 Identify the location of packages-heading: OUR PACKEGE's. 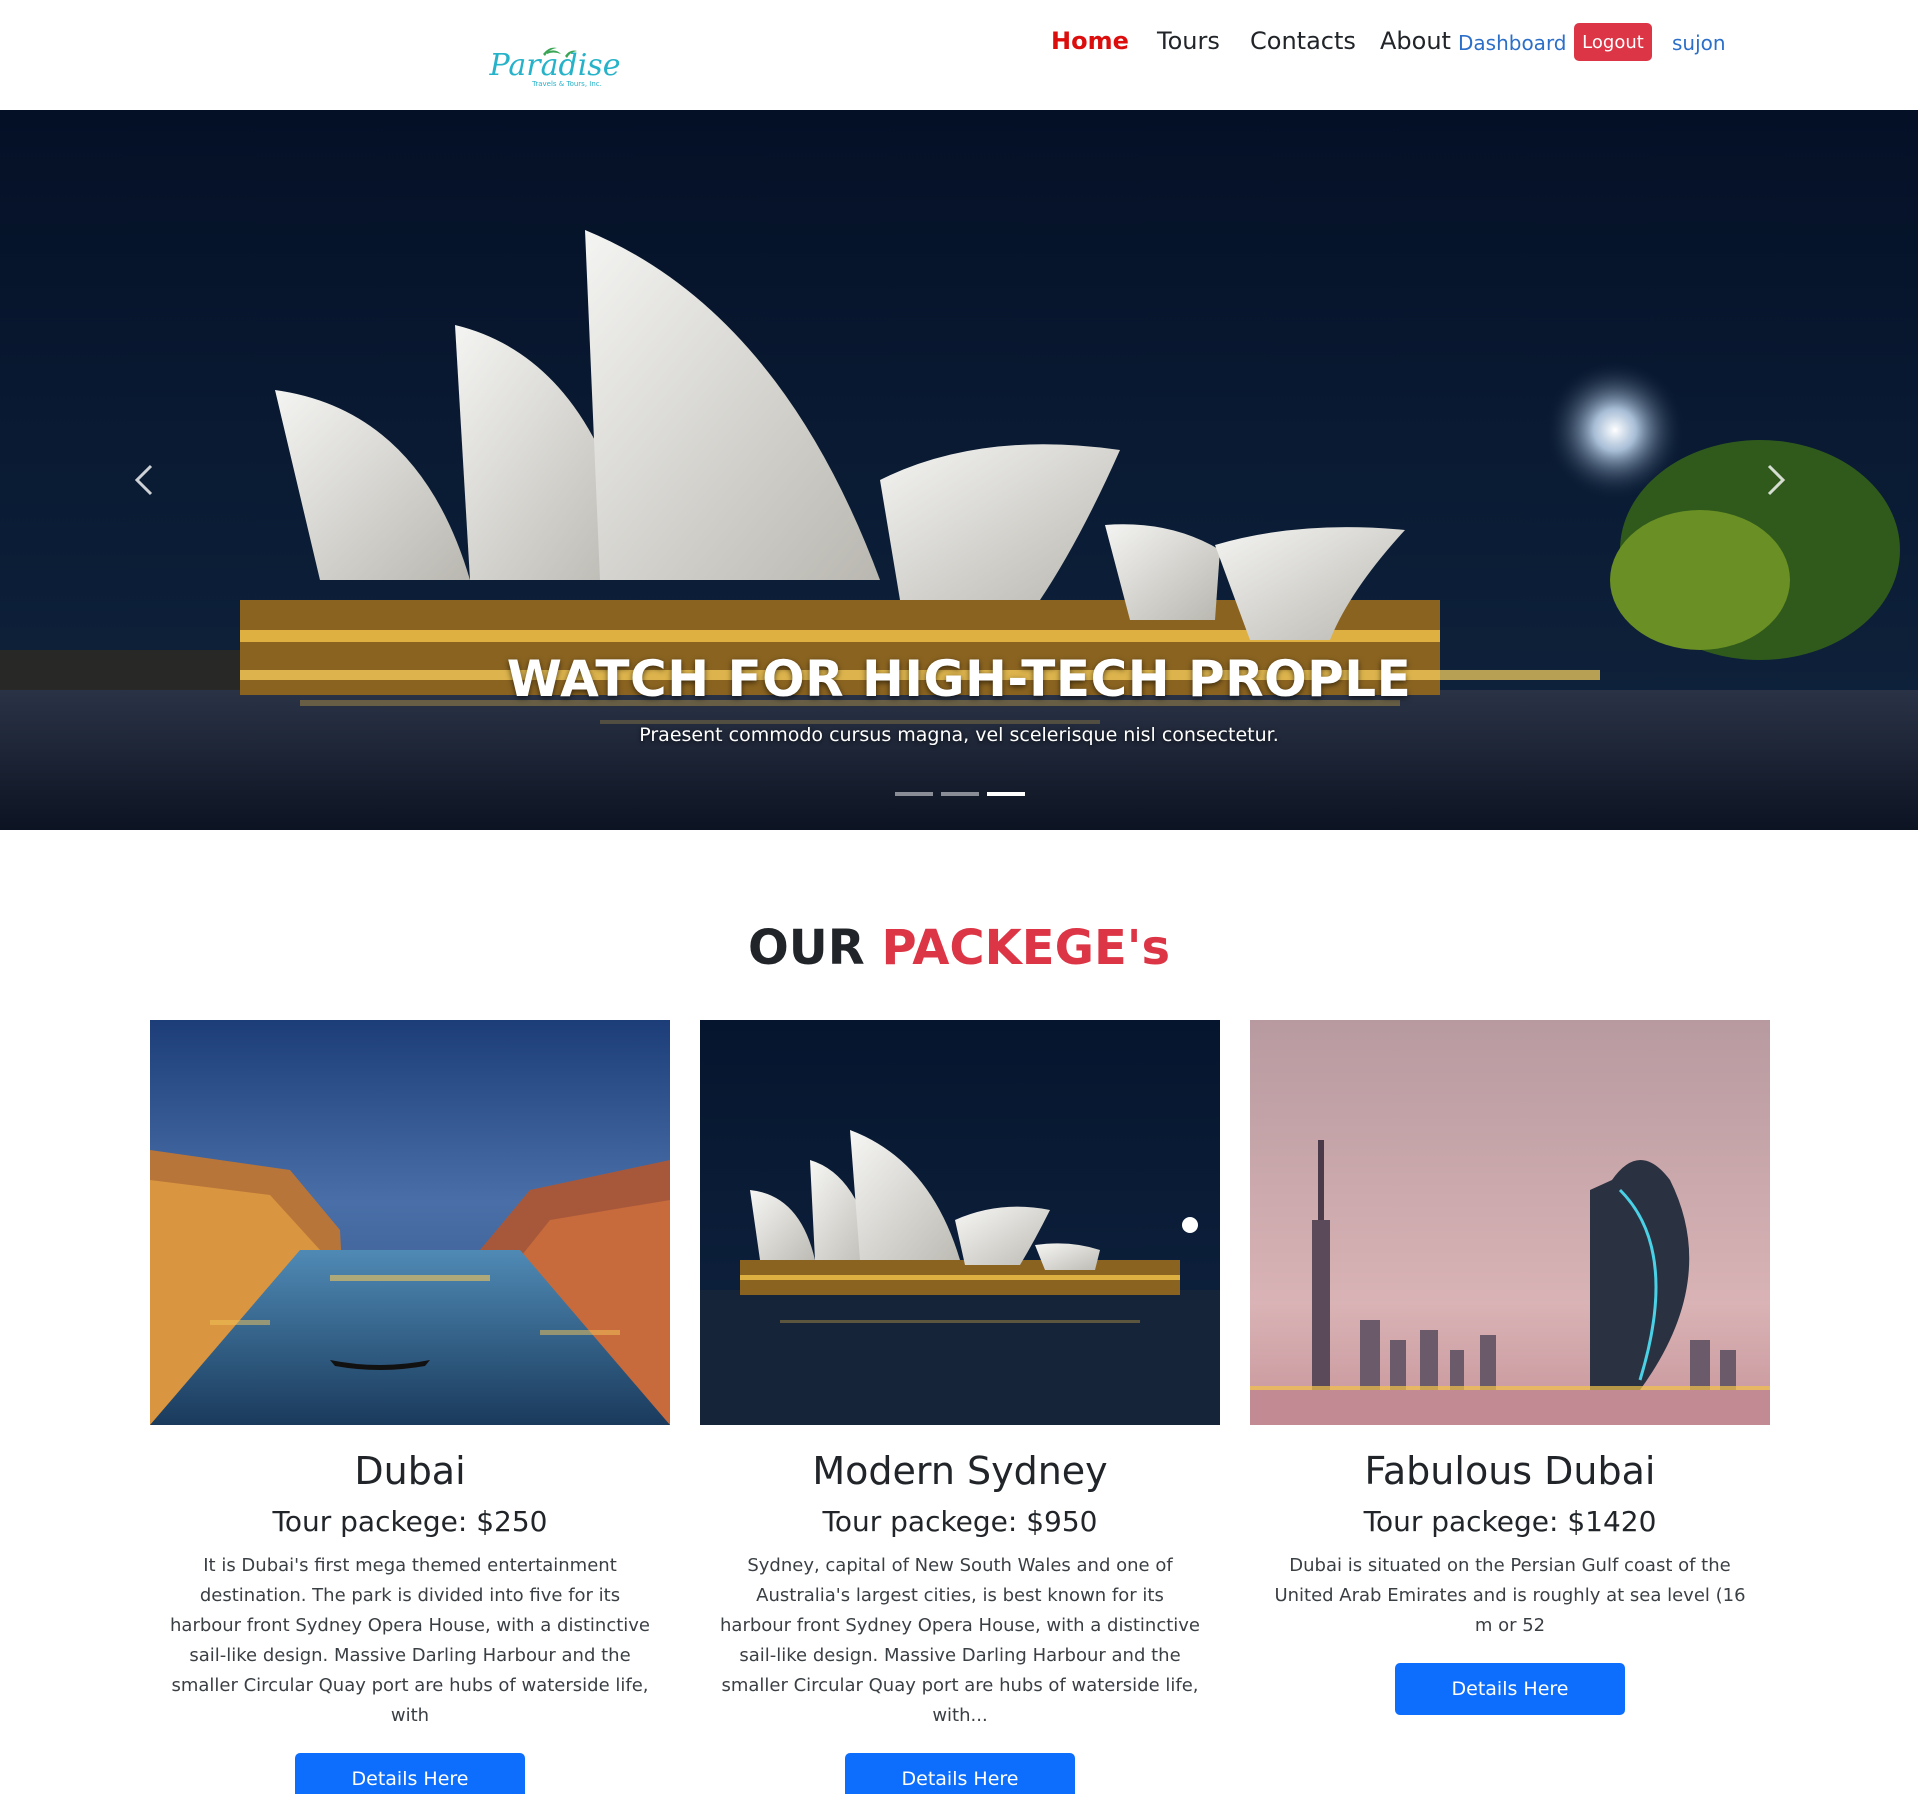
(959, 948).